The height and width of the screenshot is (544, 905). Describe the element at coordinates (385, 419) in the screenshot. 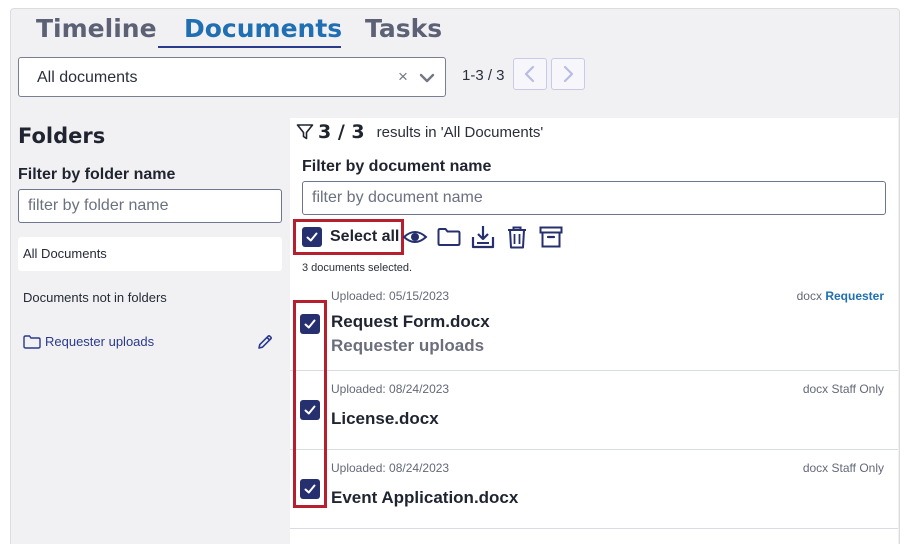

I see `document-name: License.docx` at that location.